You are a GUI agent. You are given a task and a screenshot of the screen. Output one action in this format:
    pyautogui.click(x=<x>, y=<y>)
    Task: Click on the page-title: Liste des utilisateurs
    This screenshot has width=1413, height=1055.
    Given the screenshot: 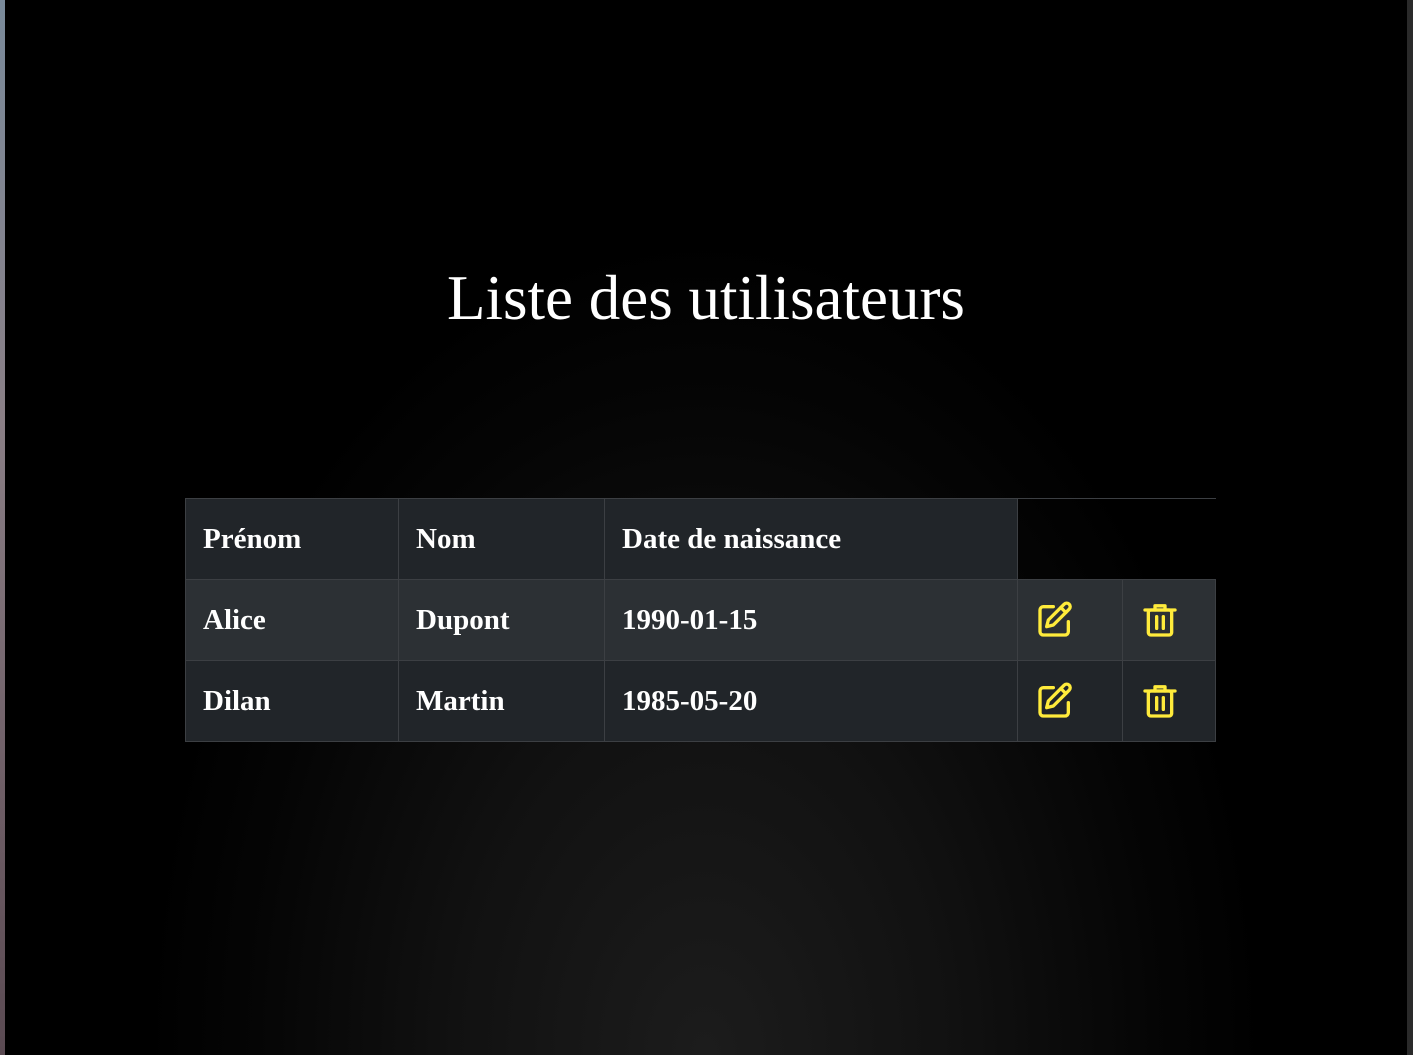 What is the action you would take?
    pyautogui.click(x=706, y=298)
    